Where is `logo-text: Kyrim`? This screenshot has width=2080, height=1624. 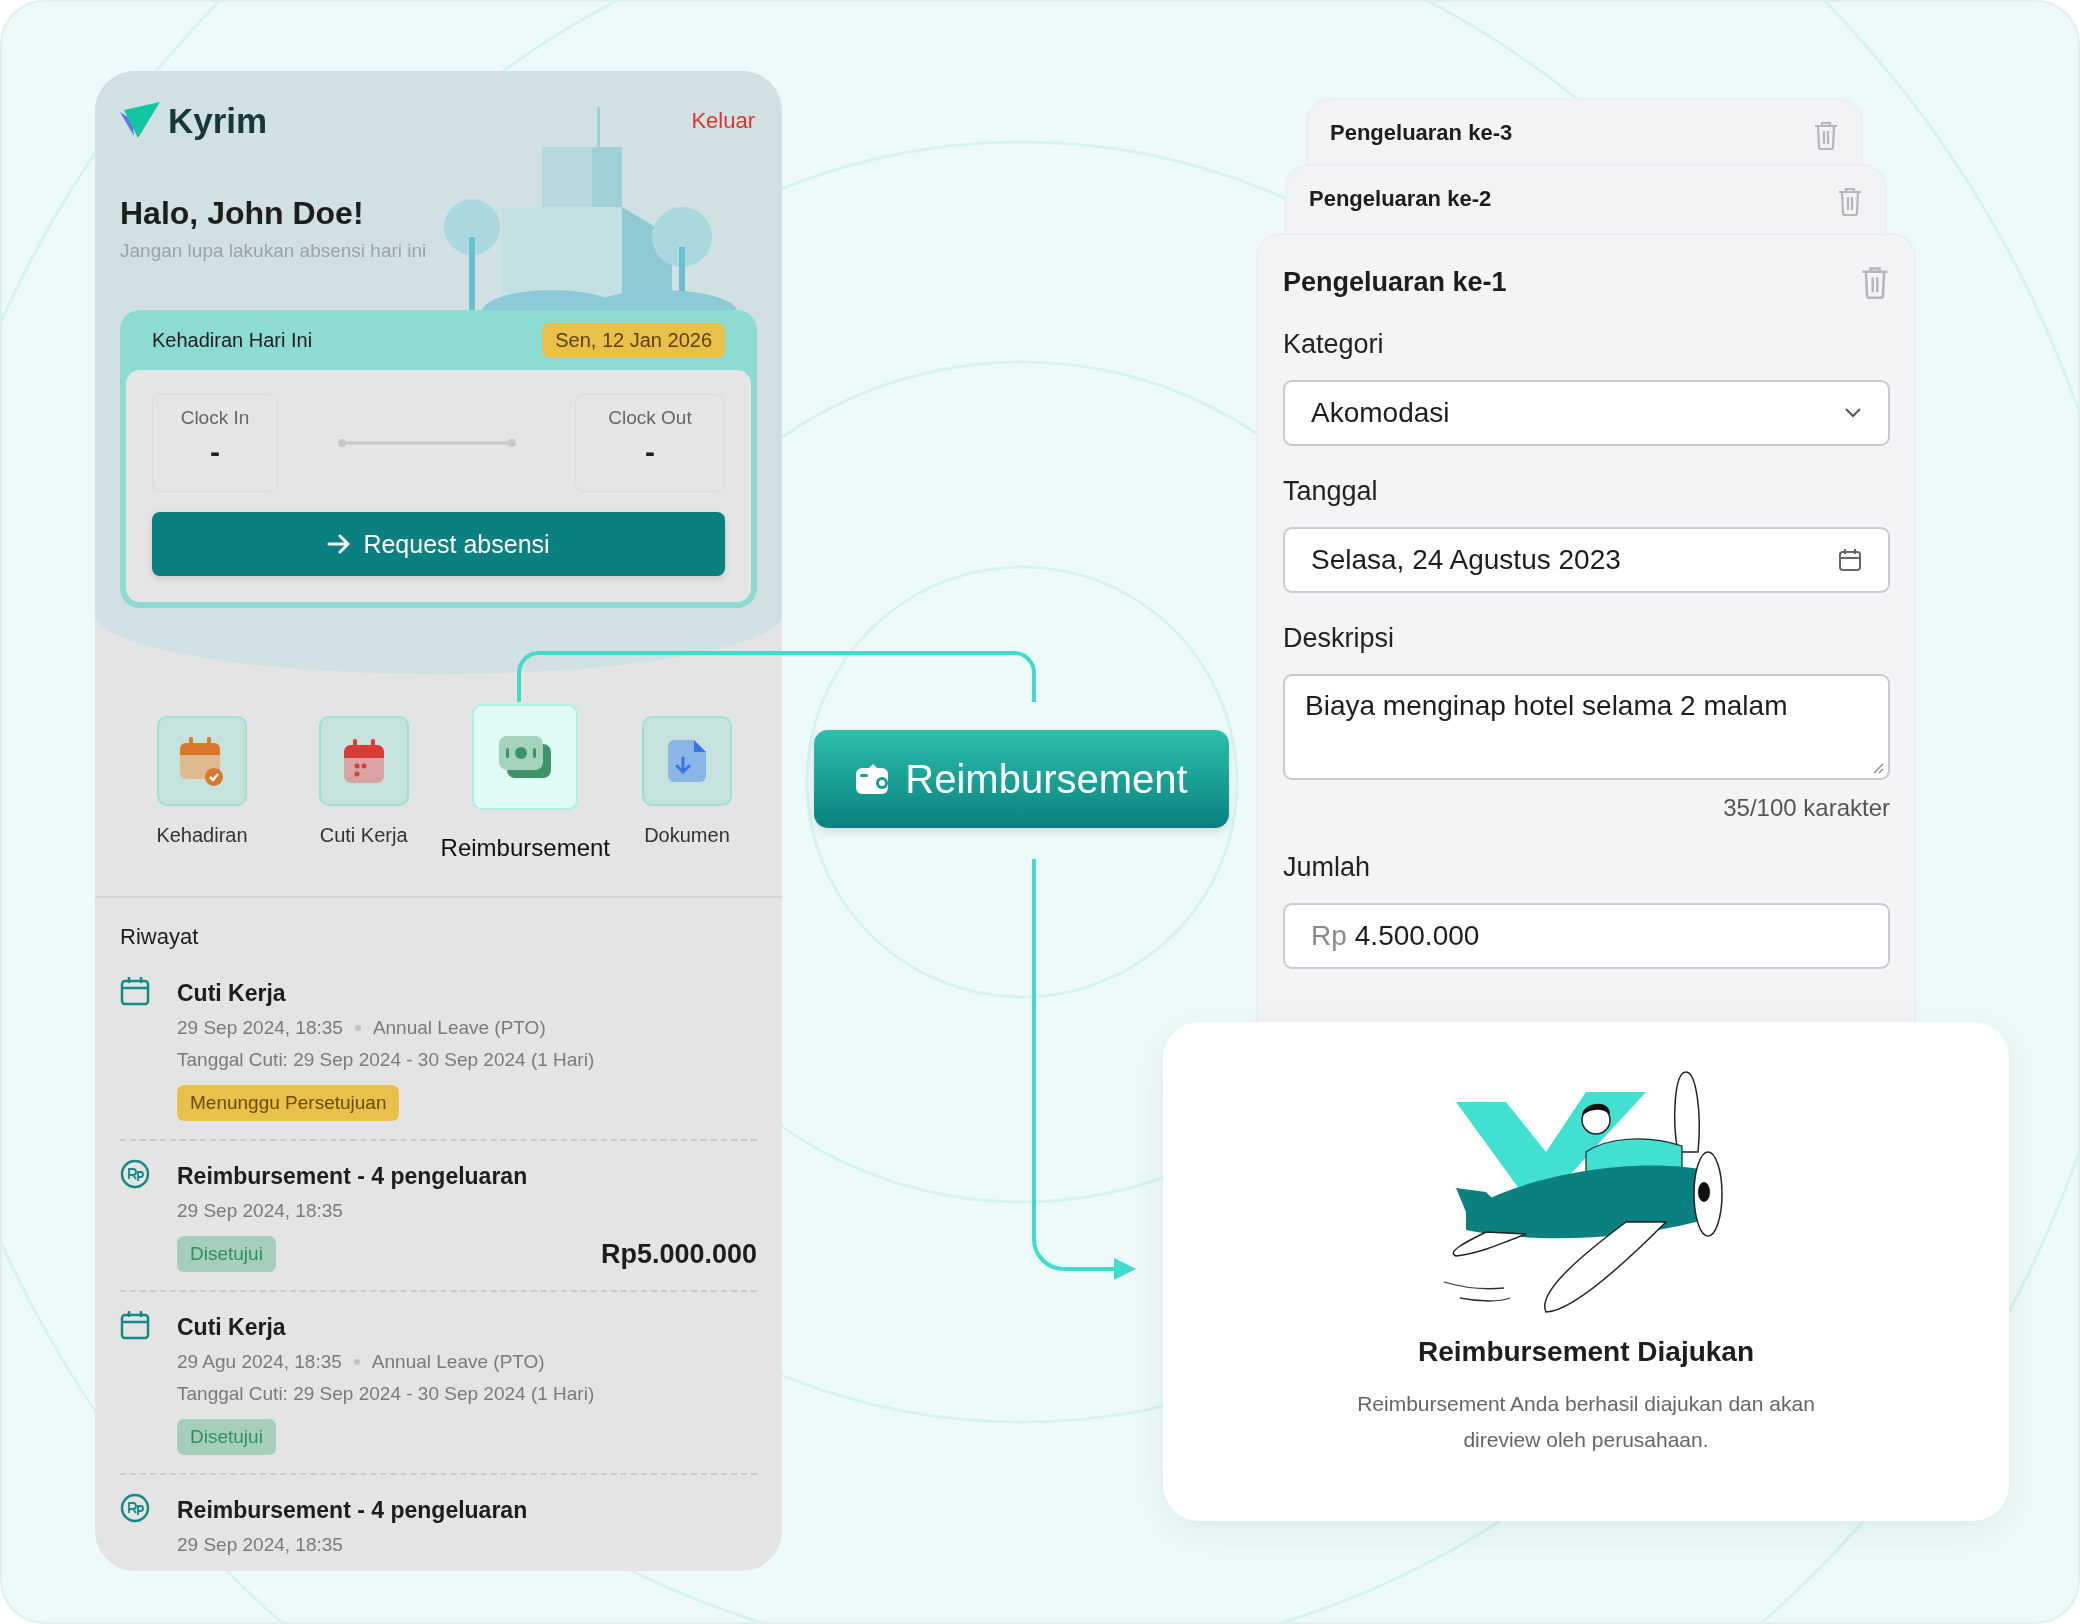 logo-text: Kyrim is located at coordinates (218, 121).